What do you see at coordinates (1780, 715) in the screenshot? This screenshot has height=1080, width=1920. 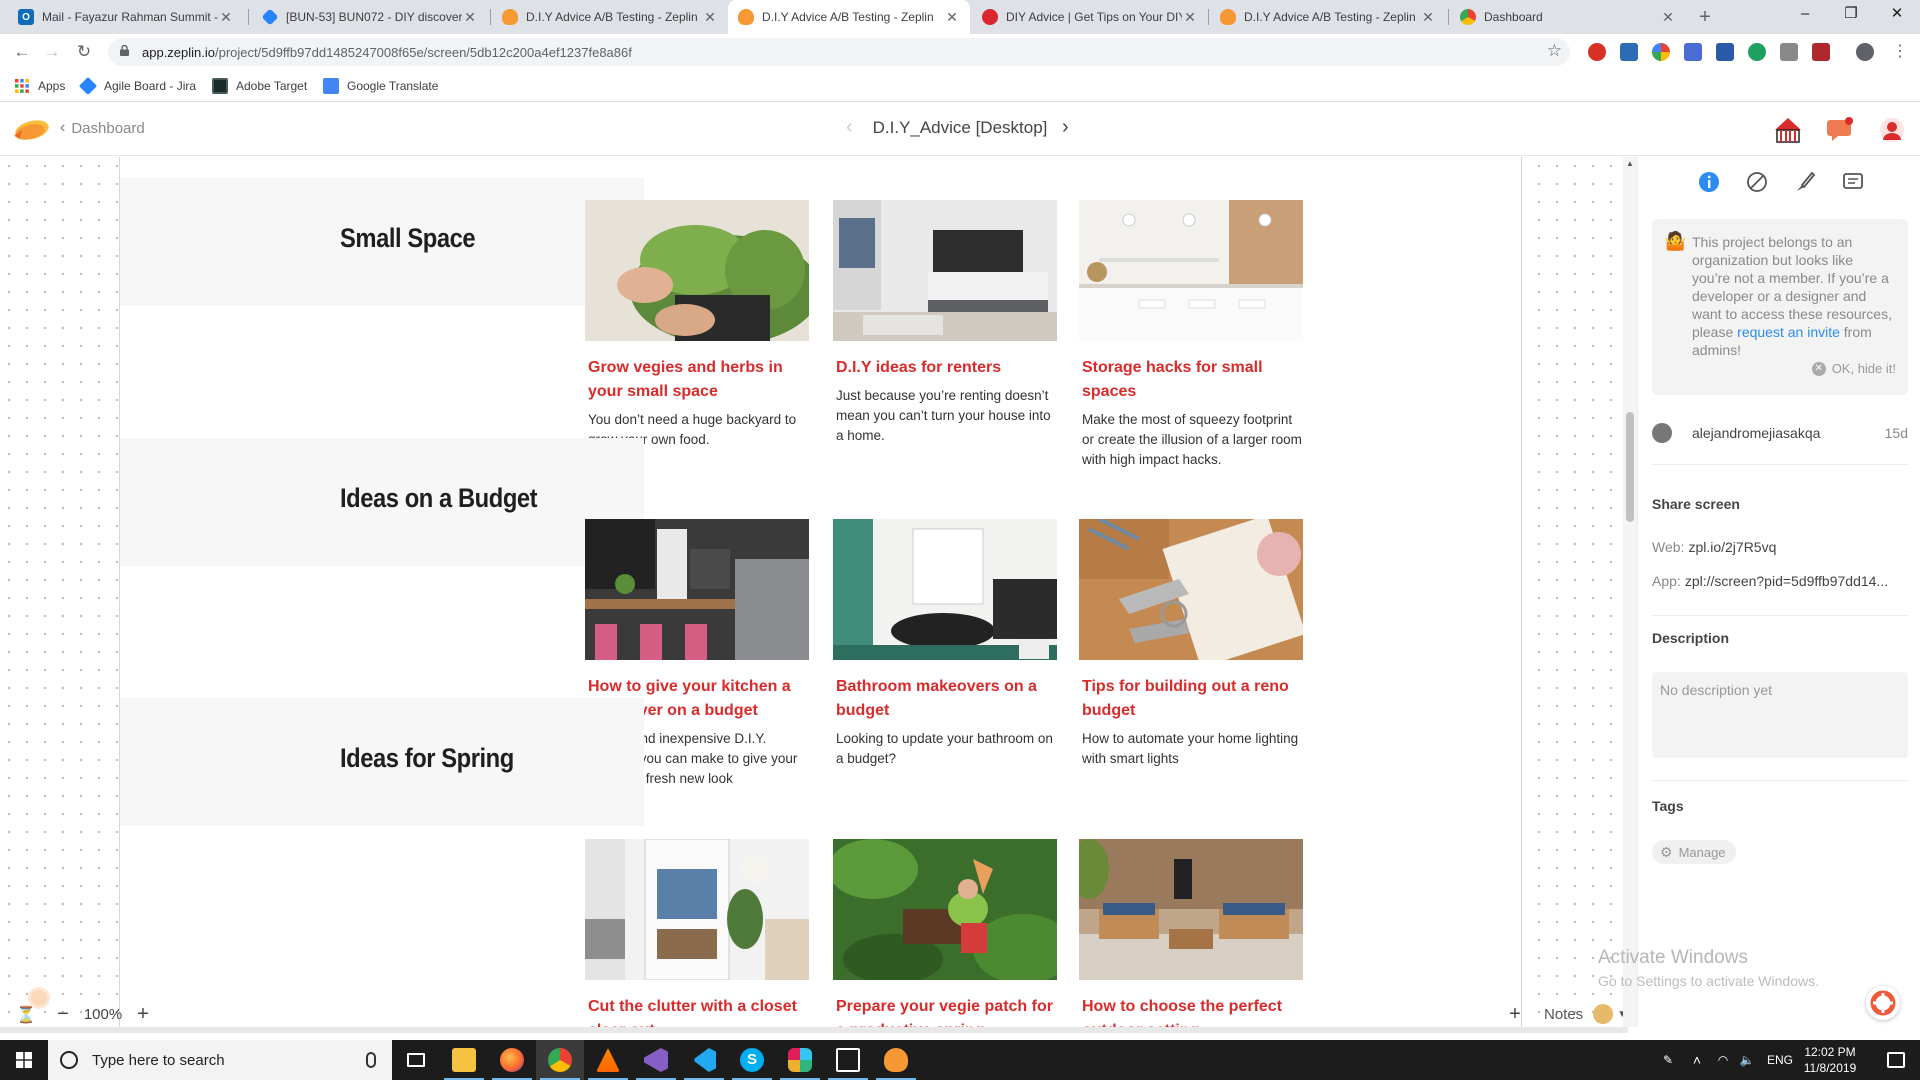 I see `description-field: No description yet` at bounding box center [1780, 715].